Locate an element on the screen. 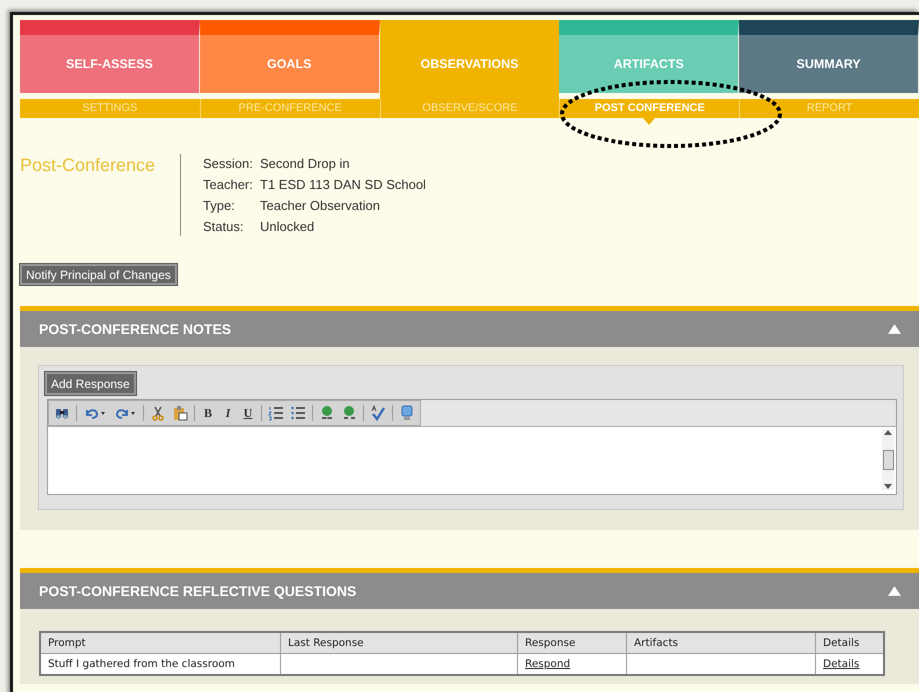 The image size is (919, 692). detail-value: Teacher Observation is located at coordinates (320, 205).